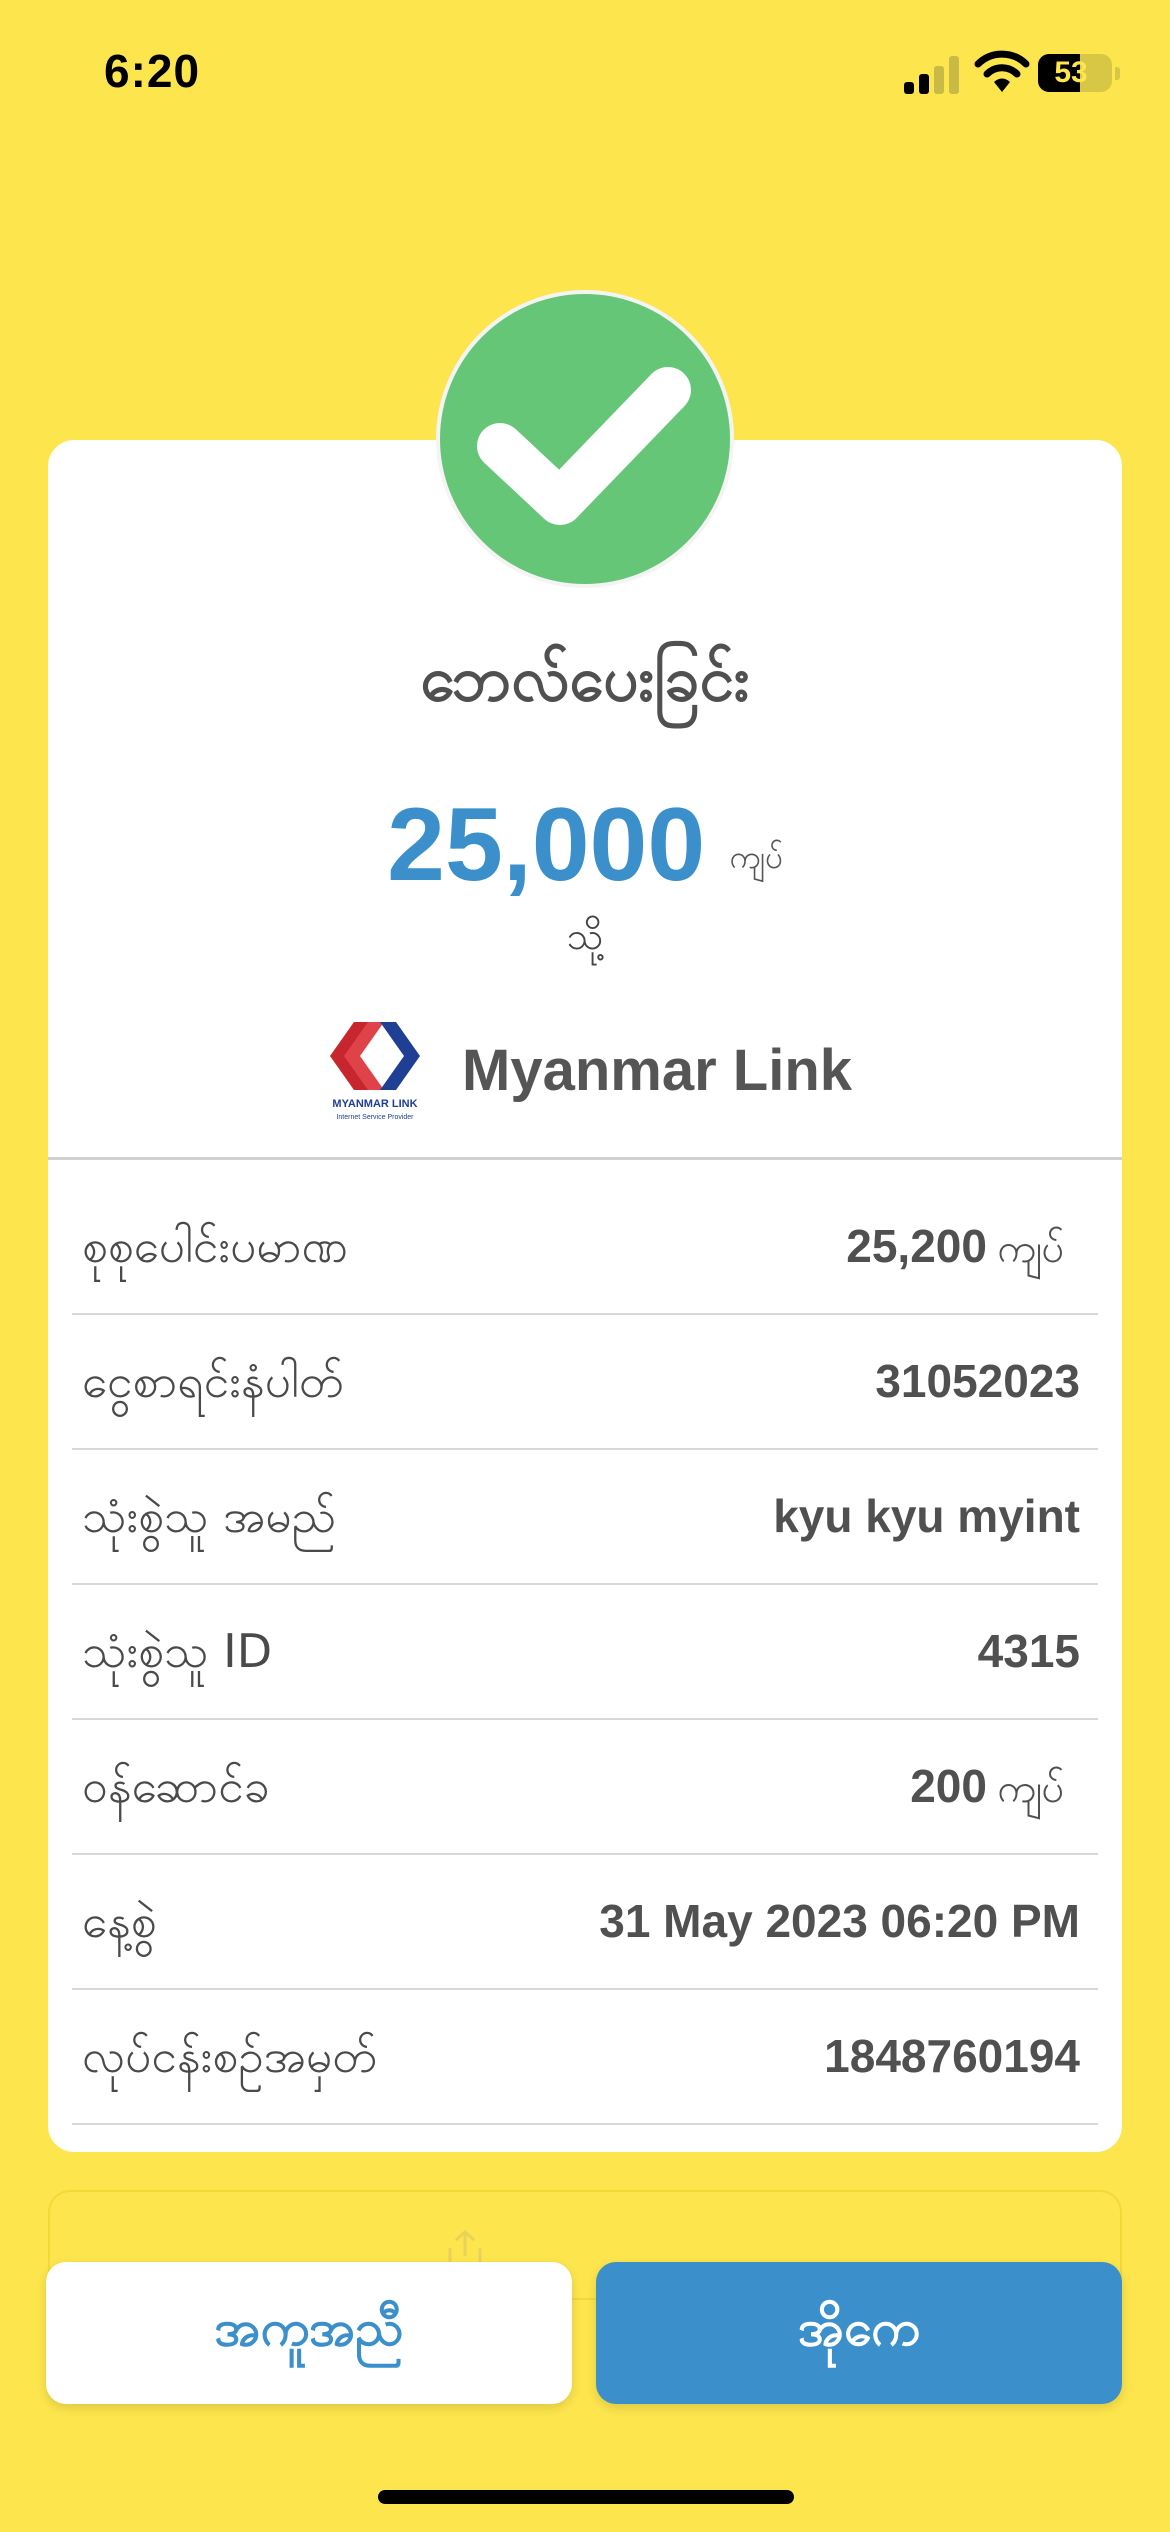  I want to click on detail-value: 31 May 2023 06:20 PM, so click(839, 1921).